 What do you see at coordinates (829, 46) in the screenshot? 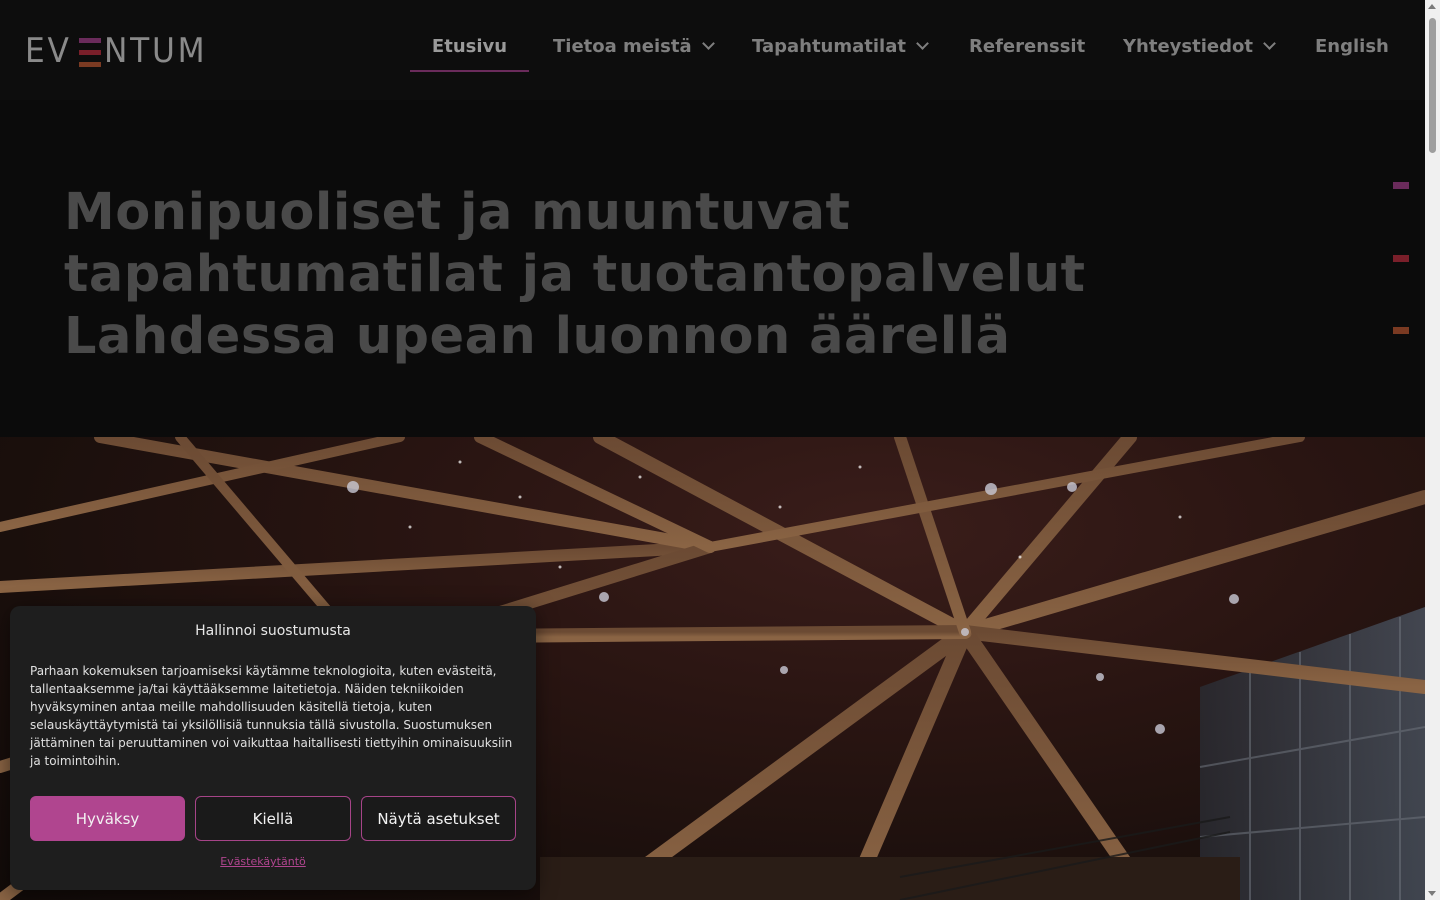
I see `nav-item-label: Tapahtumatilat` at bounding box center [829, 46].